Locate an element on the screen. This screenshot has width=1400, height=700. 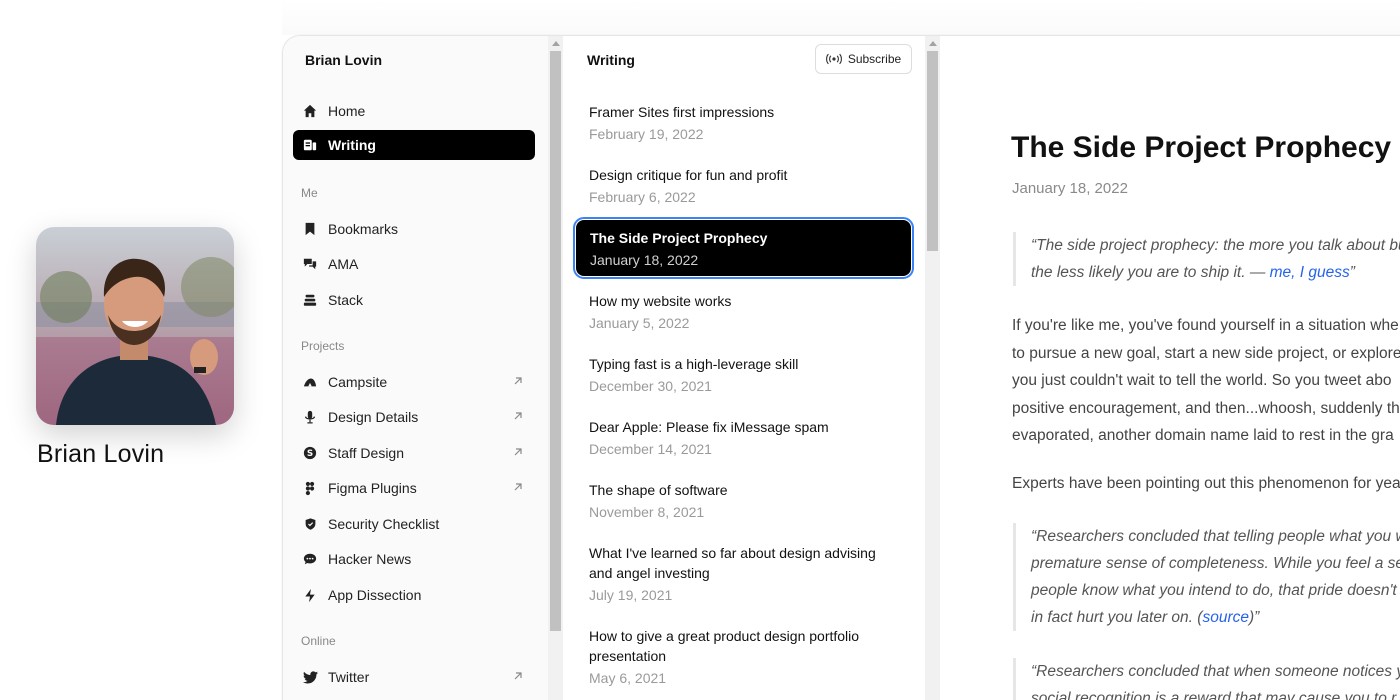
sidebar-item-security-checklist: Security Checklist is located at coordinates (414, 524).